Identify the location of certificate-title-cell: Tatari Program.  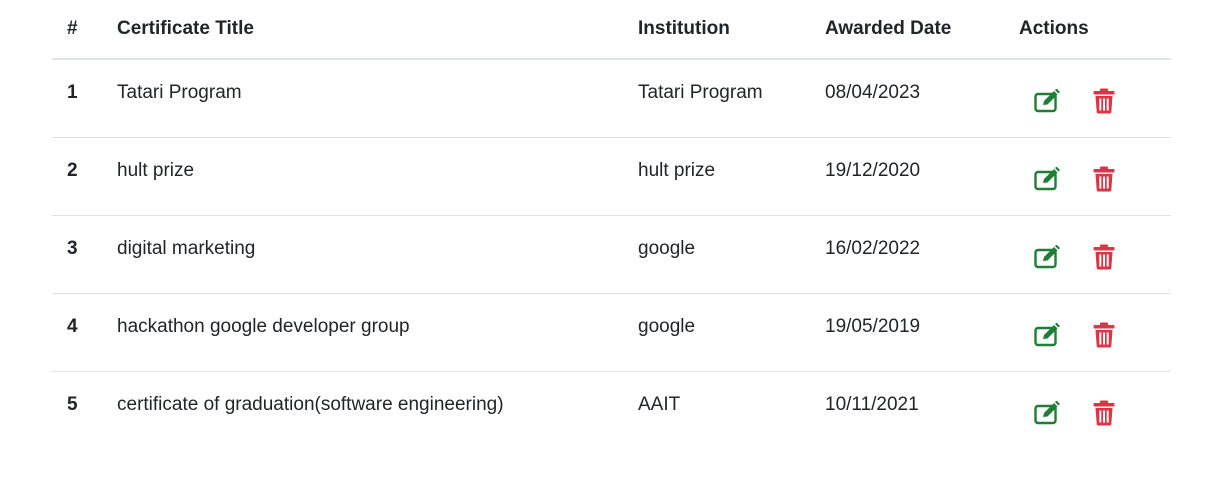
(377, 98).